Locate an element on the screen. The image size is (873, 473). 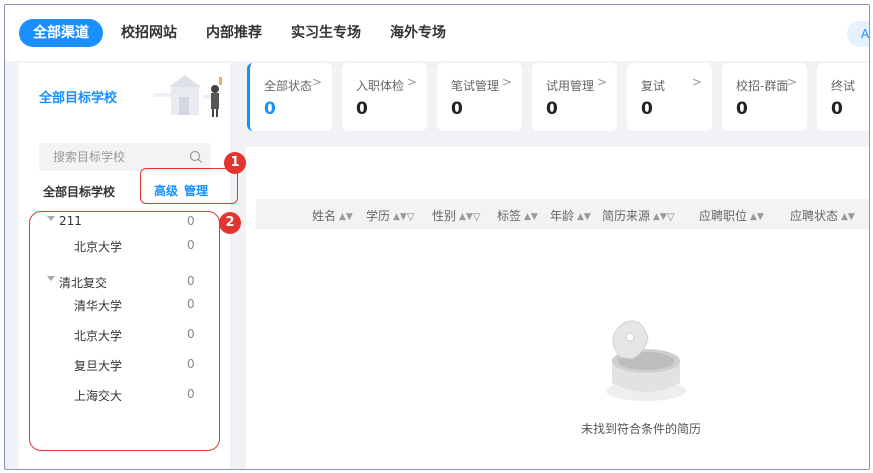
column-header: 标签 ▲▼ is located at coordinates (517, 215).